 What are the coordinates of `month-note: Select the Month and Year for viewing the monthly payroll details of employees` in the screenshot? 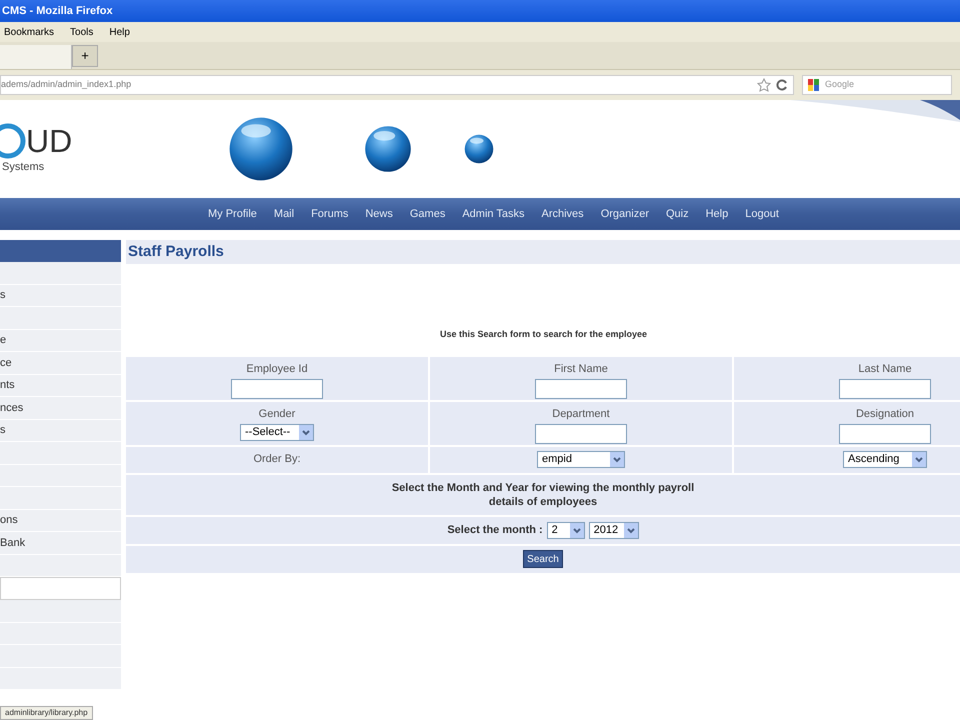 It's located at (543, 494).